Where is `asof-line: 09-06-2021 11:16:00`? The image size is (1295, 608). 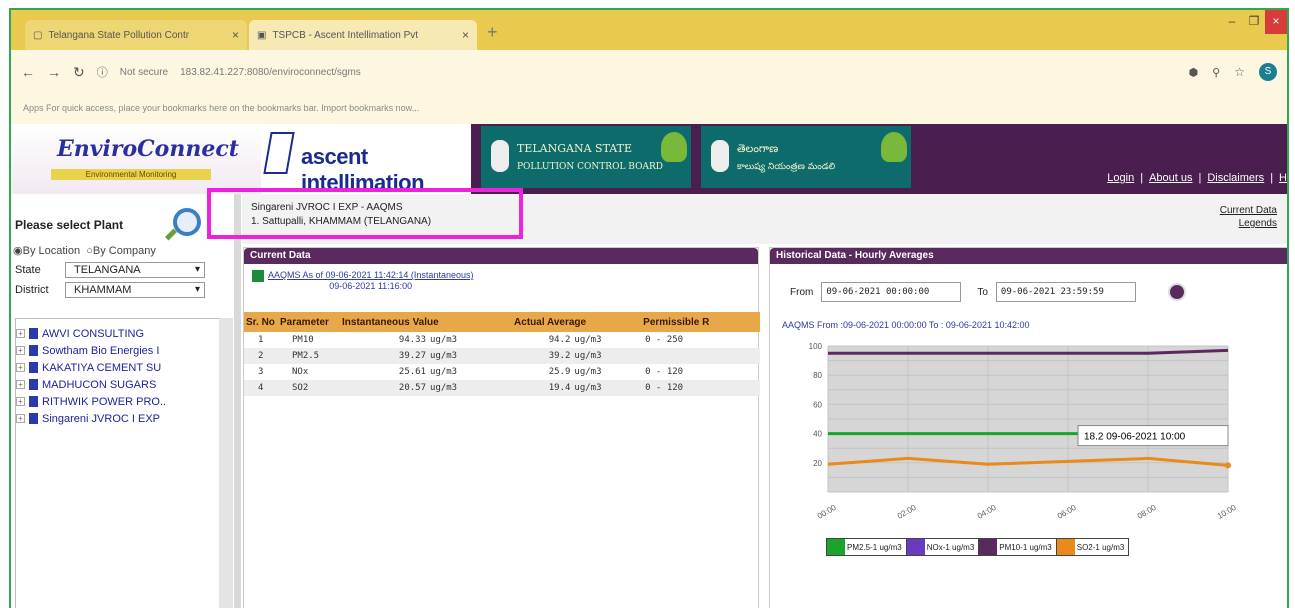 asof-line: 09-06-2021 11:16:00 is located at coordinates (371, 286).